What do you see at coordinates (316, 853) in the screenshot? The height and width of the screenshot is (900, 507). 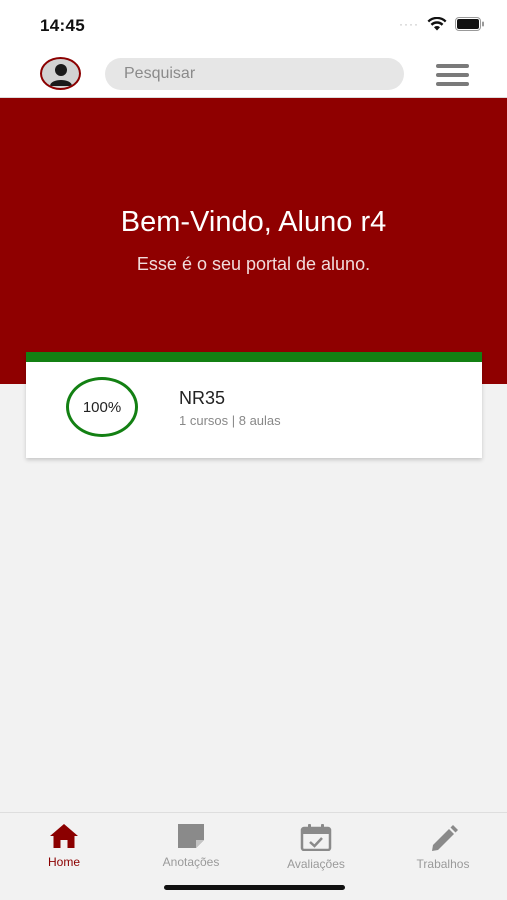 I see `tab-avaliacoes: Avaliações` at bounding box center [316, 853].